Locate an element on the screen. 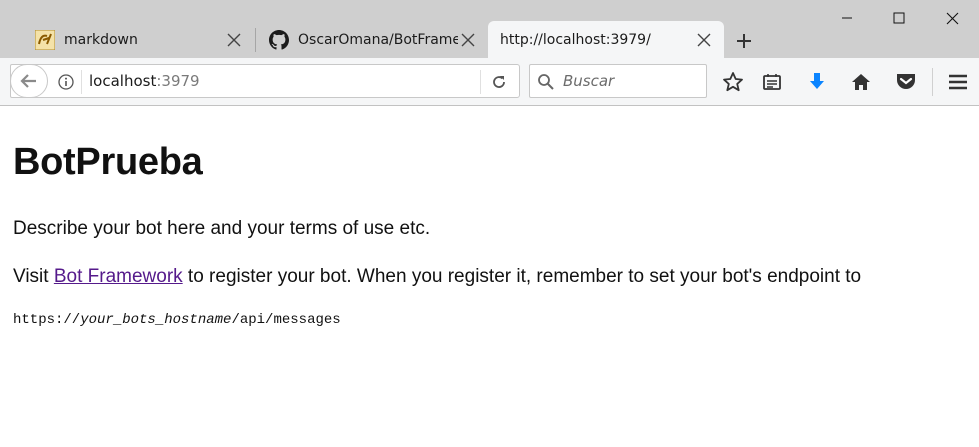 This screenshot has height=447, width=979. bookmark-star-button is located at coordinates (733, 82).